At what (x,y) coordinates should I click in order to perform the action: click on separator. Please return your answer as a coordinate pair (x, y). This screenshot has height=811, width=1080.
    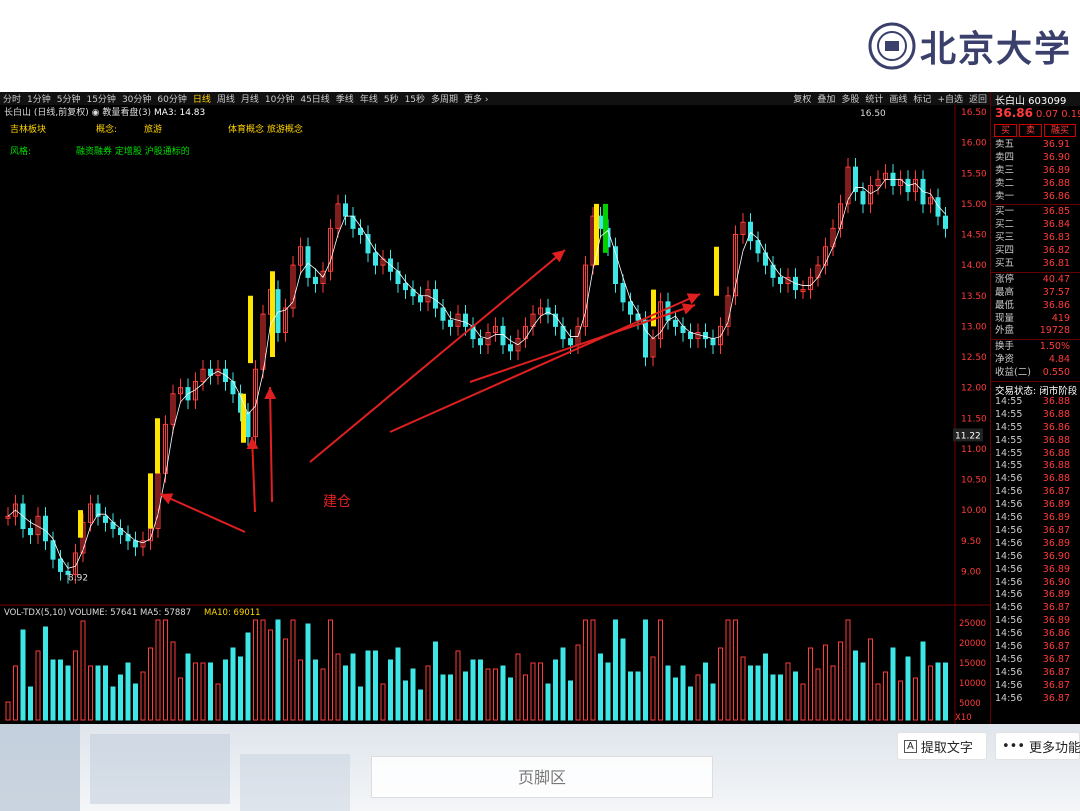
    Looking at the image, I should click on (1035, 205).